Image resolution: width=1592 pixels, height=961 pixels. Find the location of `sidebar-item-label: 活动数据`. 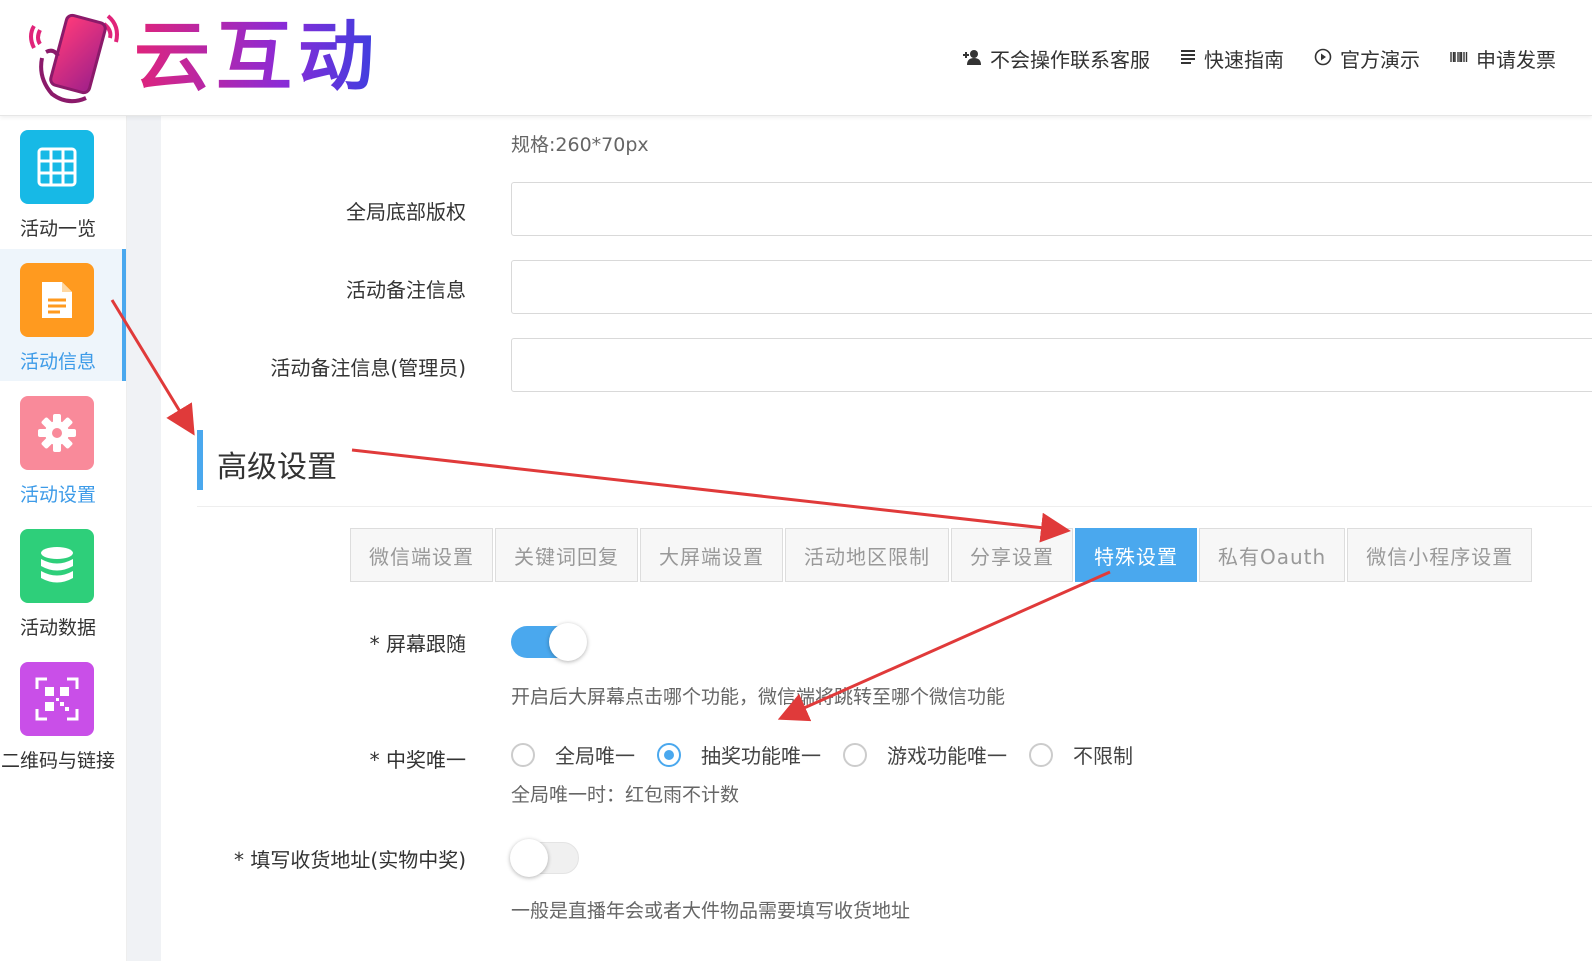

sidebar-item-label: 活动数据 is located at coordinates (57, 628).